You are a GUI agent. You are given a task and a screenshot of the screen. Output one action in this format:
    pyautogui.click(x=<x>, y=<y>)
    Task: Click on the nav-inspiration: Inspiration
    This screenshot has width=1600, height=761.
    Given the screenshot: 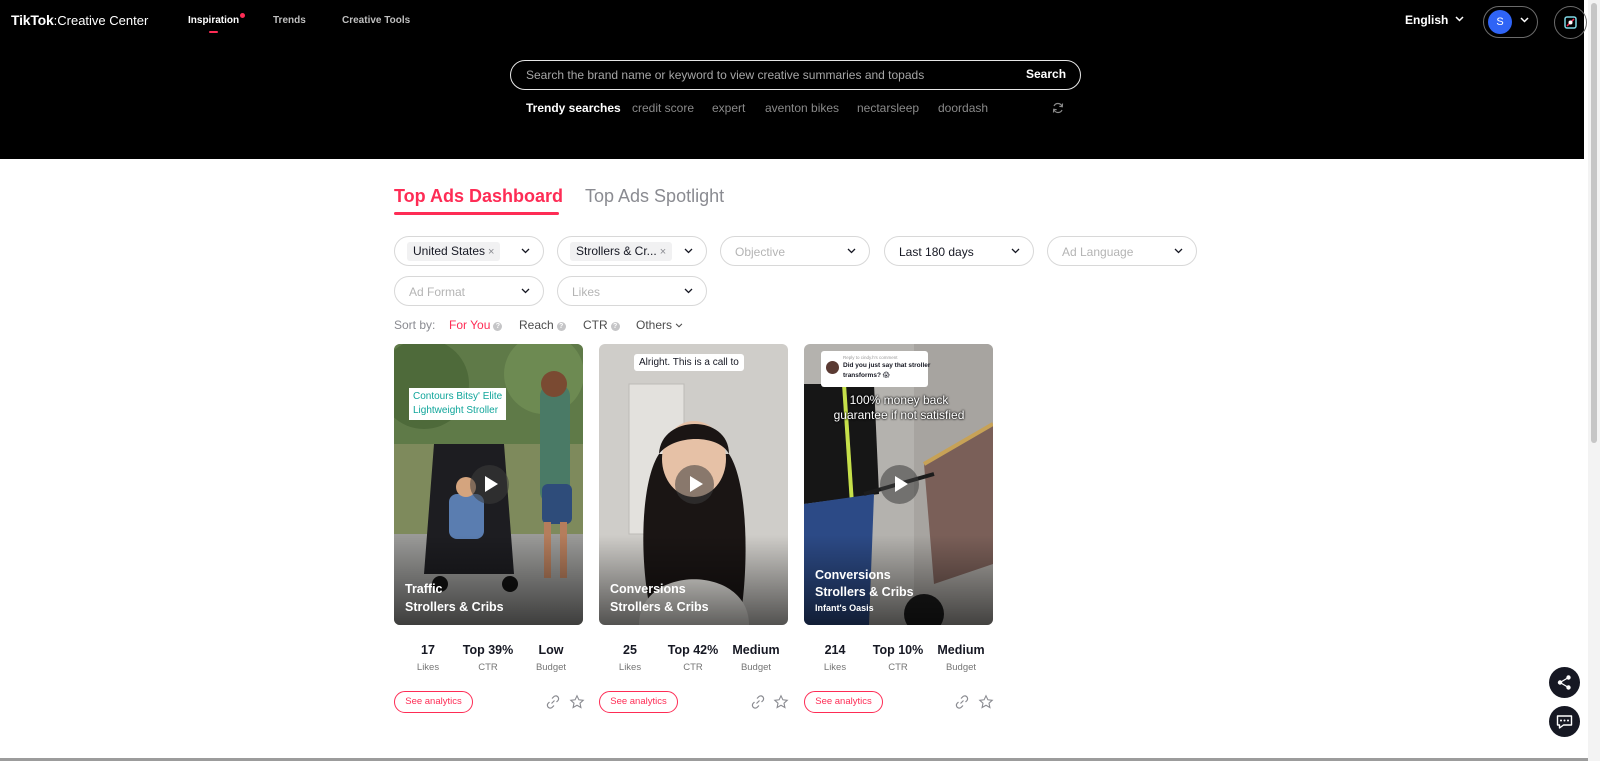 What is the action you would take?
    pyautogui.click(x=217, y=23)
    